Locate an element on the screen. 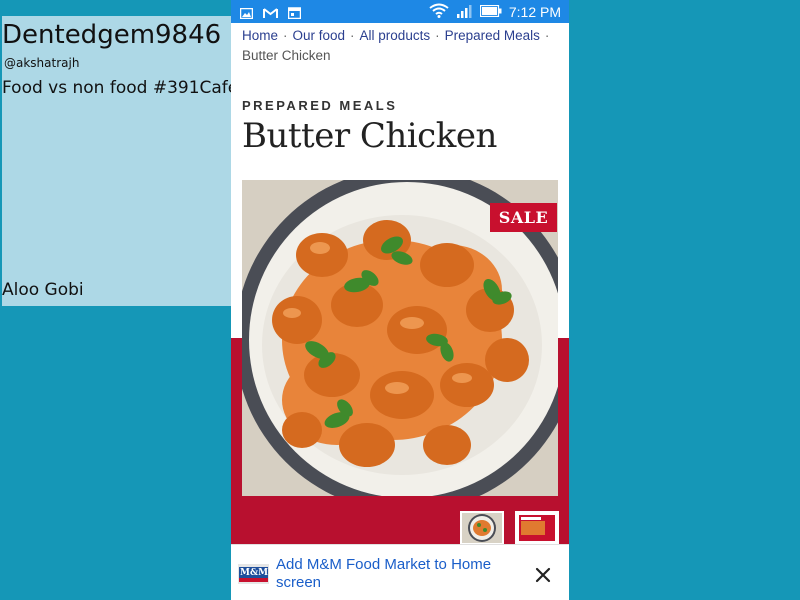  breadcrumb-our-food: Our food is located at coordinates (319, 35).